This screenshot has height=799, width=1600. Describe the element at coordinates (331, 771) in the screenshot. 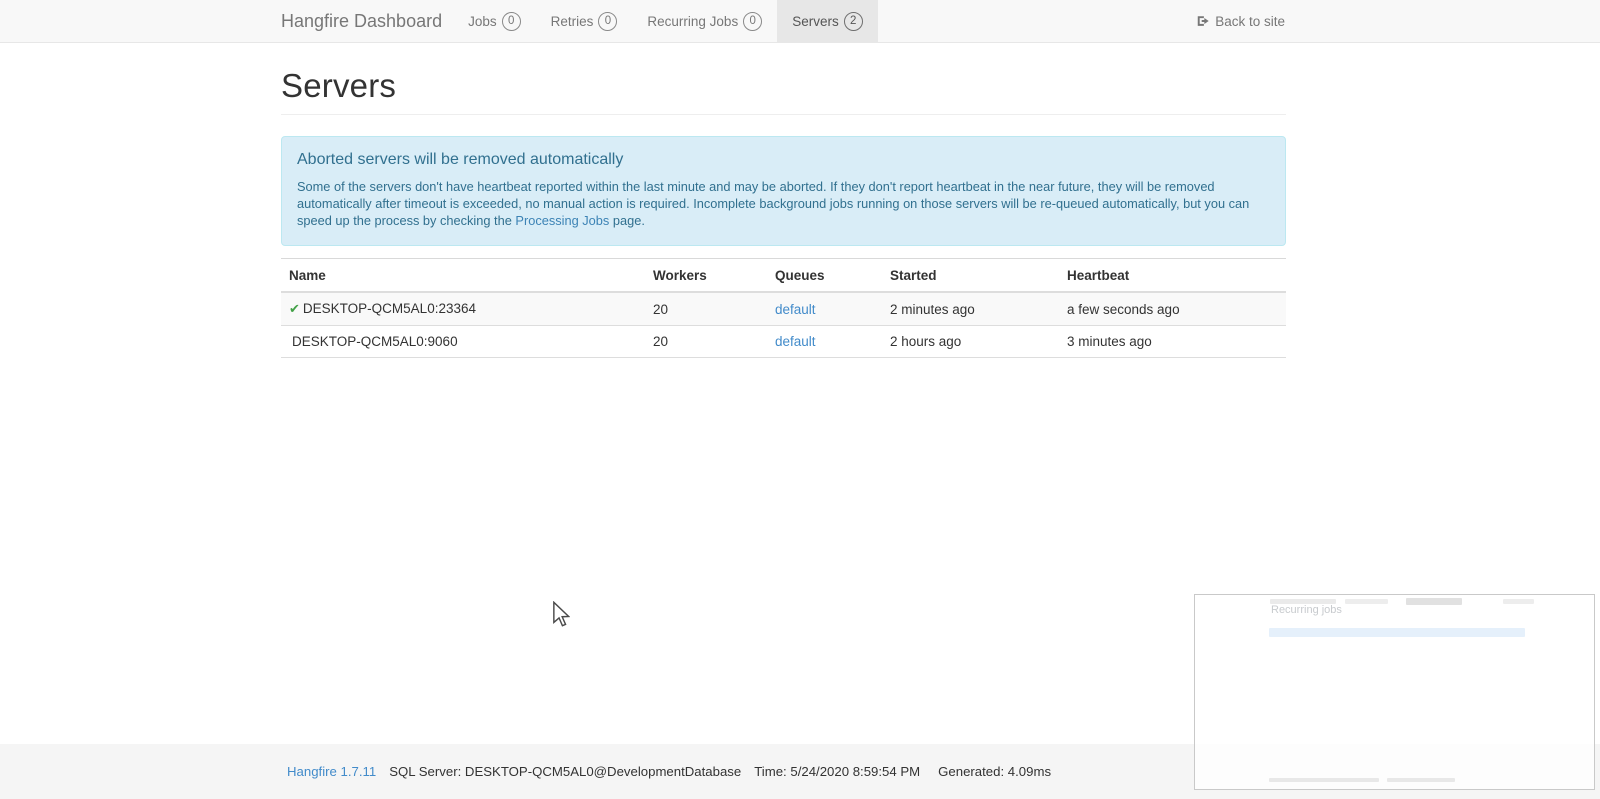

I see `hangfire-version-link: Hangfire 1.7.11` at that location.